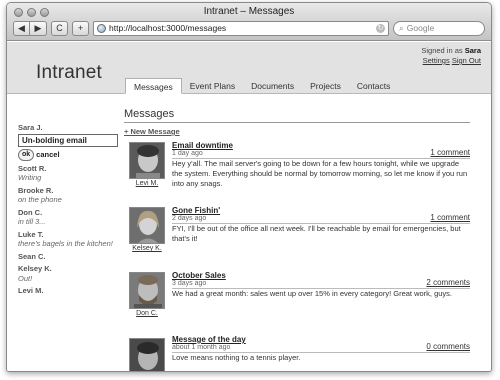 Image resolution: width=500 pixels, height=380 pixels. Describe the element at coordinates (201, 347) in the screenshot. I see `message-date: about 1 month ago` at that location.